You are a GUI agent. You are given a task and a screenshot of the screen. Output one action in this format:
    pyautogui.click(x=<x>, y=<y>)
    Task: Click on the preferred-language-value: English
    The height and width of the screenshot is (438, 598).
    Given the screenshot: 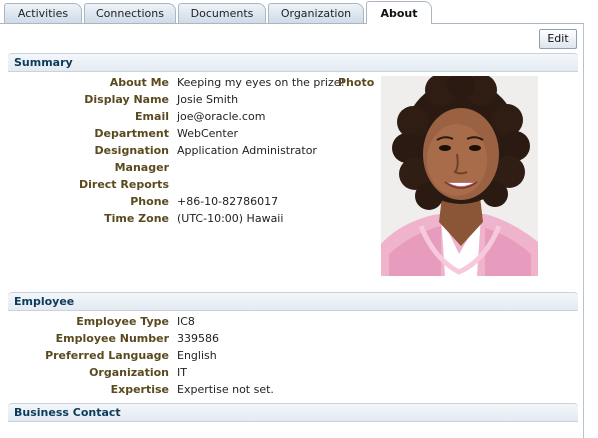 What is the action you would take?
    pyautogui.click(x=197, y=355)
    